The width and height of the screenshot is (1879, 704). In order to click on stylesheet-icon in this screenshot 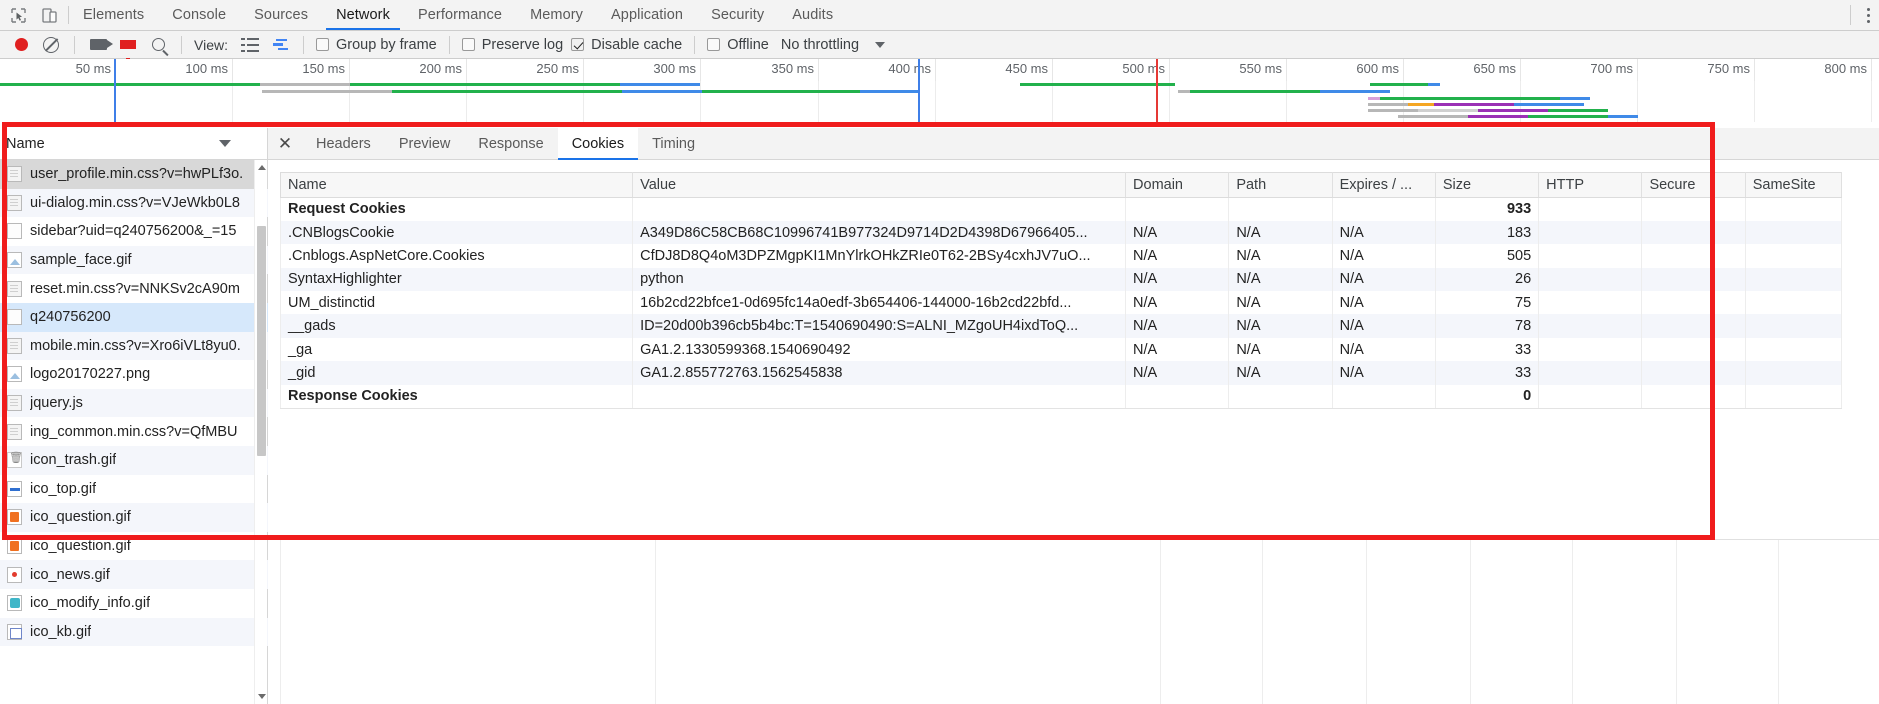, I will do `click(14, 288)`.